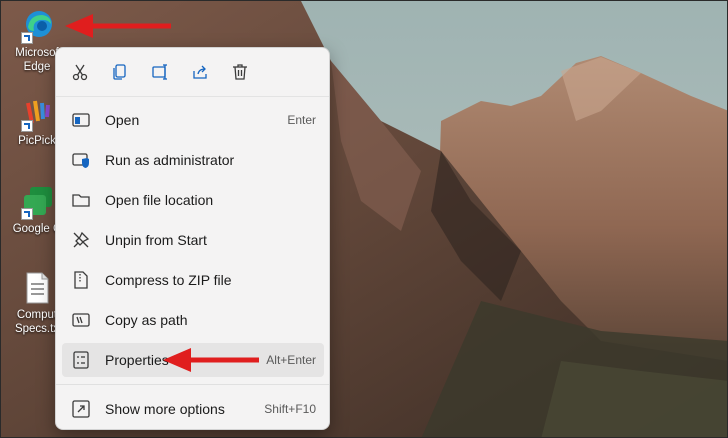 Image resolution: width=728 pixels, height=438 pixels. What do you see at coordinates (165, 409) in the screenshot?
I see `menu-item-label: Show more options` at bounding box center [165, 409].